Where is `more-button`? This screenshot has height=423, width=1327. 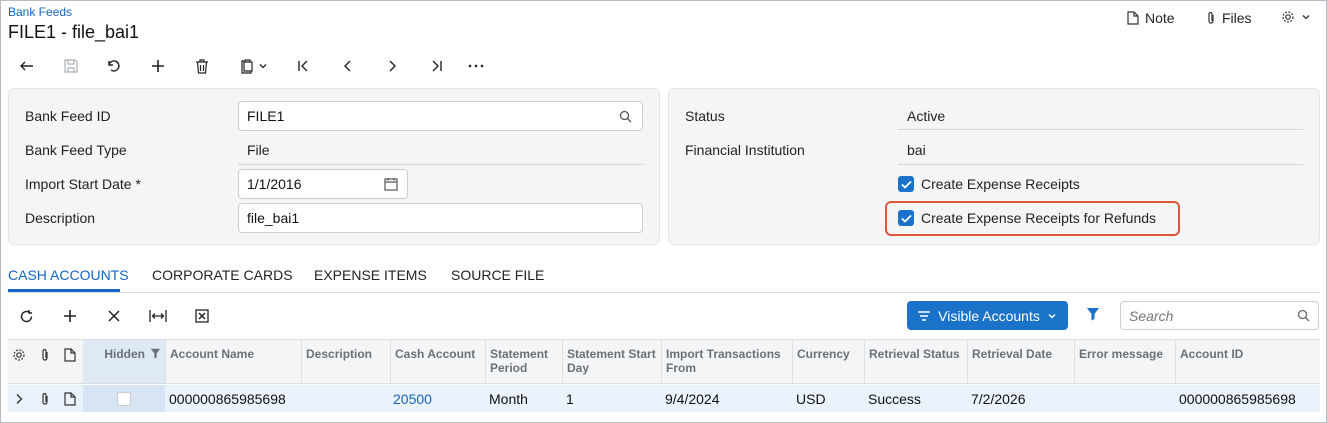 more-button is located at coordinates (476, 66).